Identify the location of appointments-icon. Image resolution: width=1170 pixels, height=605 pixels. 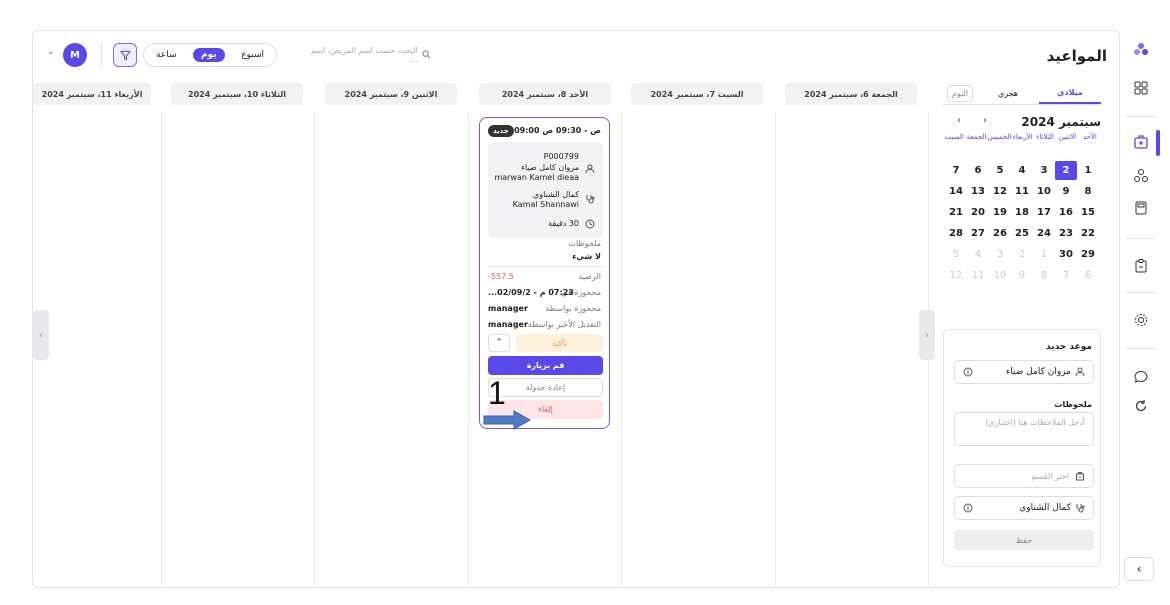
(1141, 142).